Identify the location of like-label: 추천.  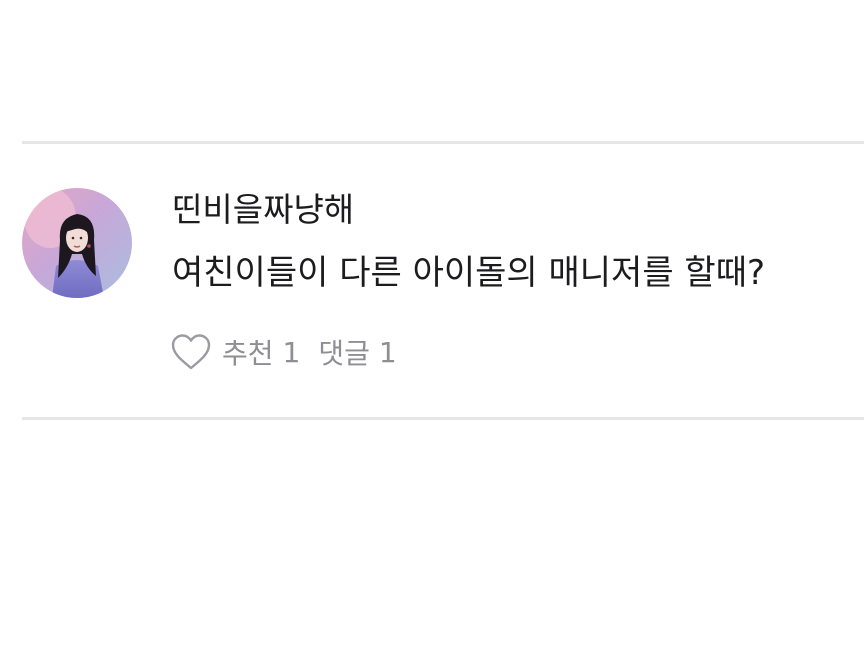
(248, 353).